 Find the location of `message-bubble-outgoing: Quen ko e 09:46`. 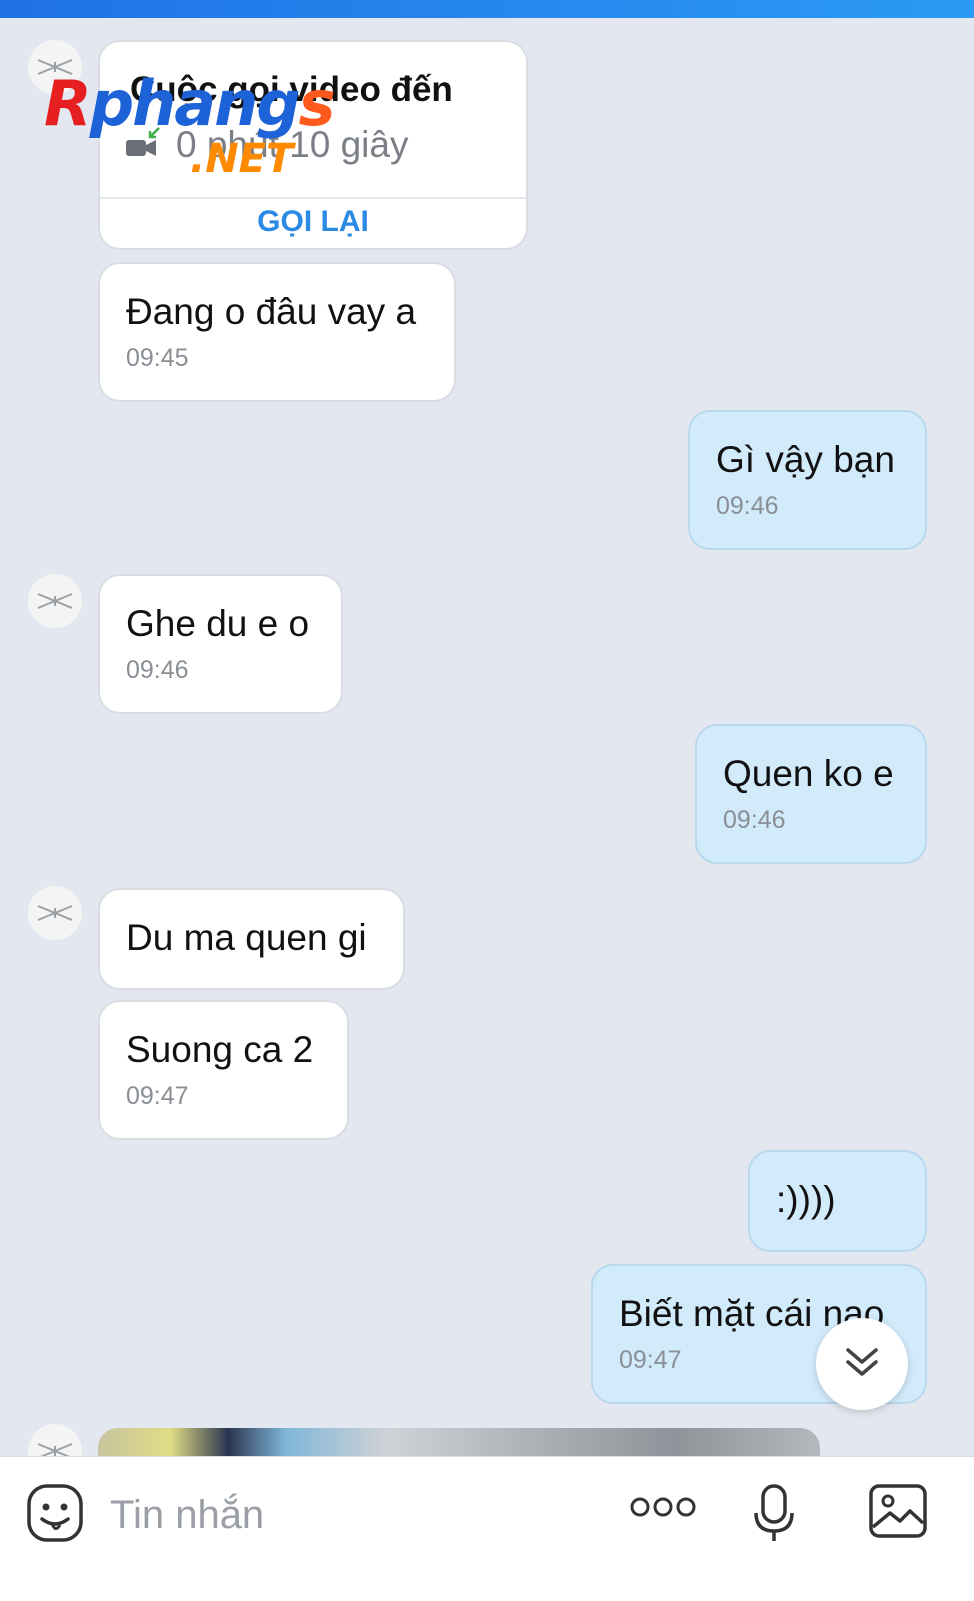

message-bubble-outgoing: Quen ko e 09:46 is located at coordinates (811, 794).